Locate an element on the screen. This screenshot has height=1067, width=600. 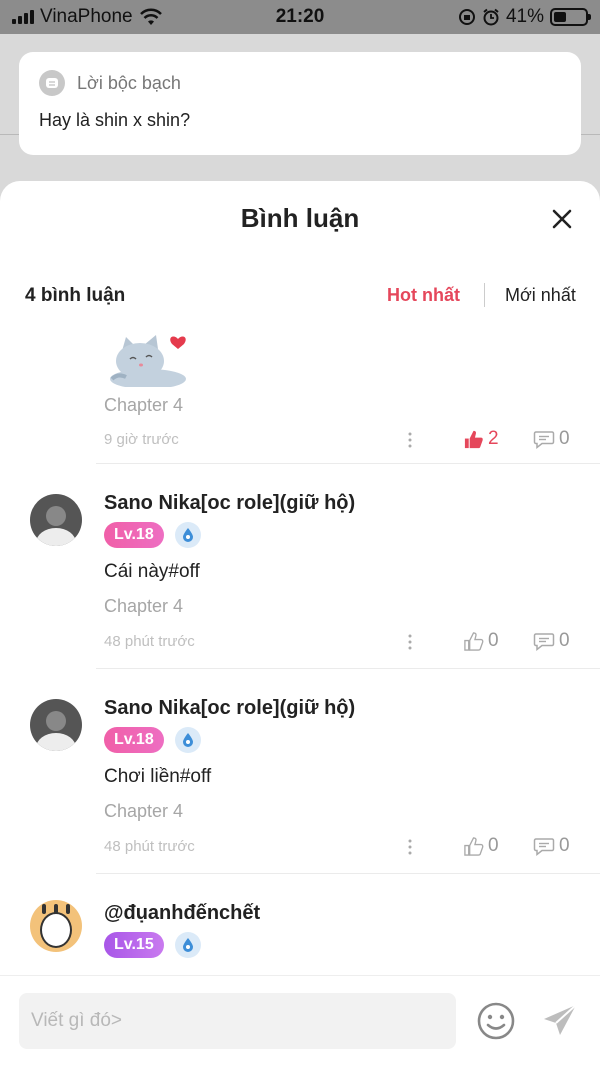
sort-separator is located at coordinates (484, 295).